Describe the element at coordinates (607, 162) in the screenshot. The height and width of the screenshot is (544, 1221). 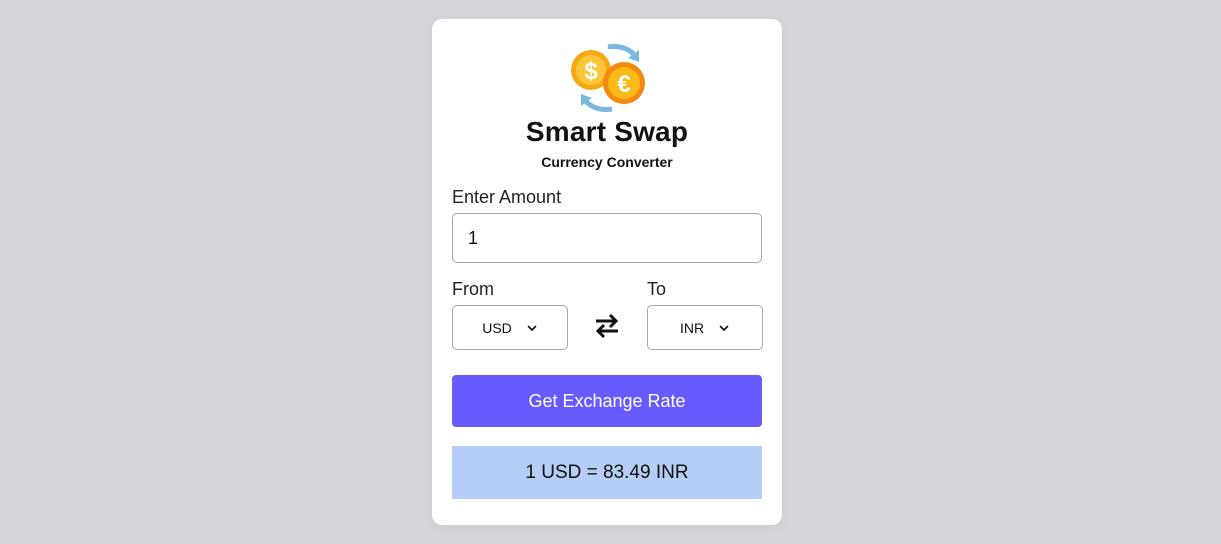
I see `app-subtitle: Currency Converter` at that location.